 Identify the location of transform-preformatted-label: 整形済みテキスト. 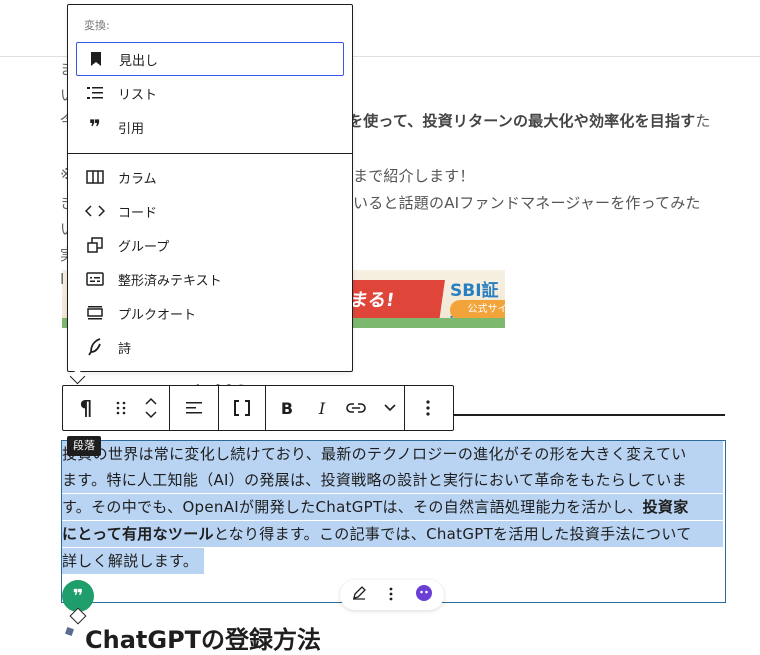
(170, 281).